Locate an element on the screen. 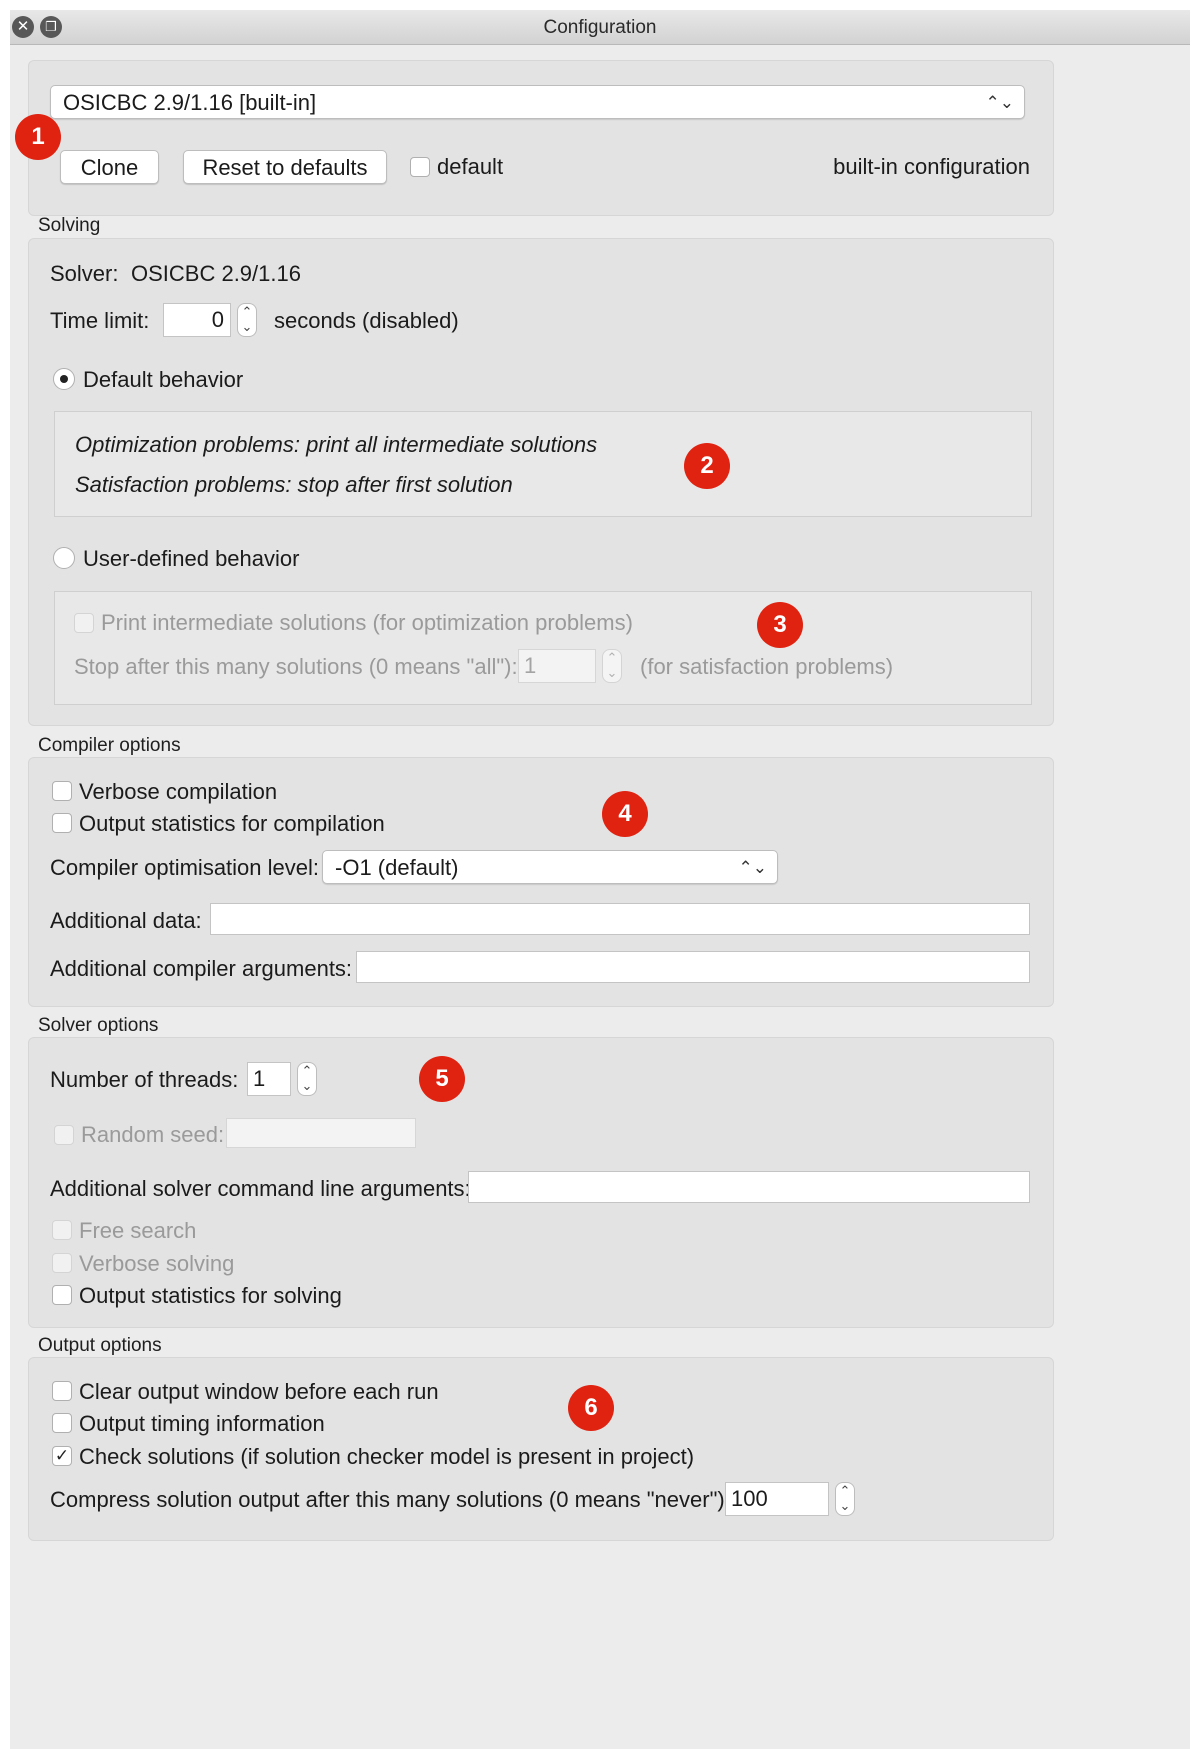  random-seed-checkbox is located at coordinates (64, 1135).